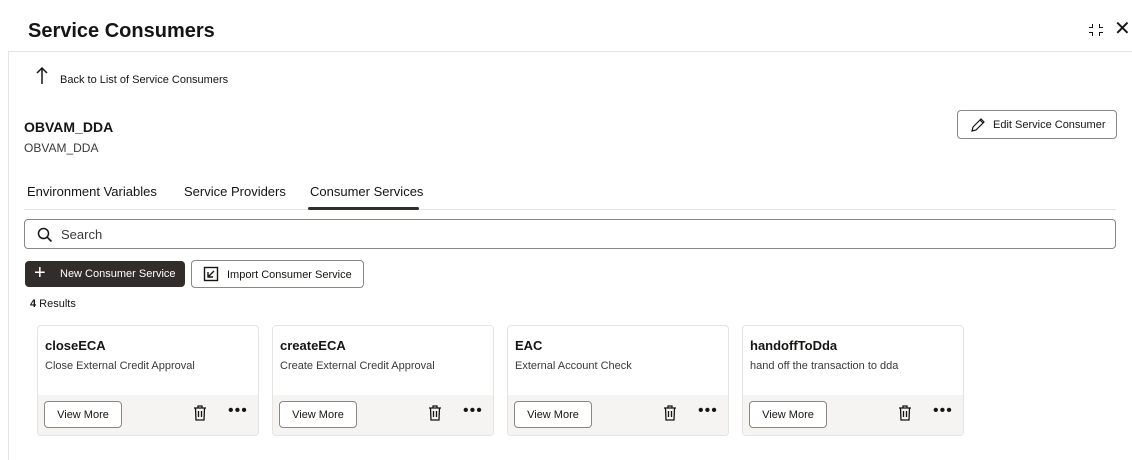 The width and height of the screenshot is (1132, 460). I want to click on card-title: closeECA, so click(75, 345).